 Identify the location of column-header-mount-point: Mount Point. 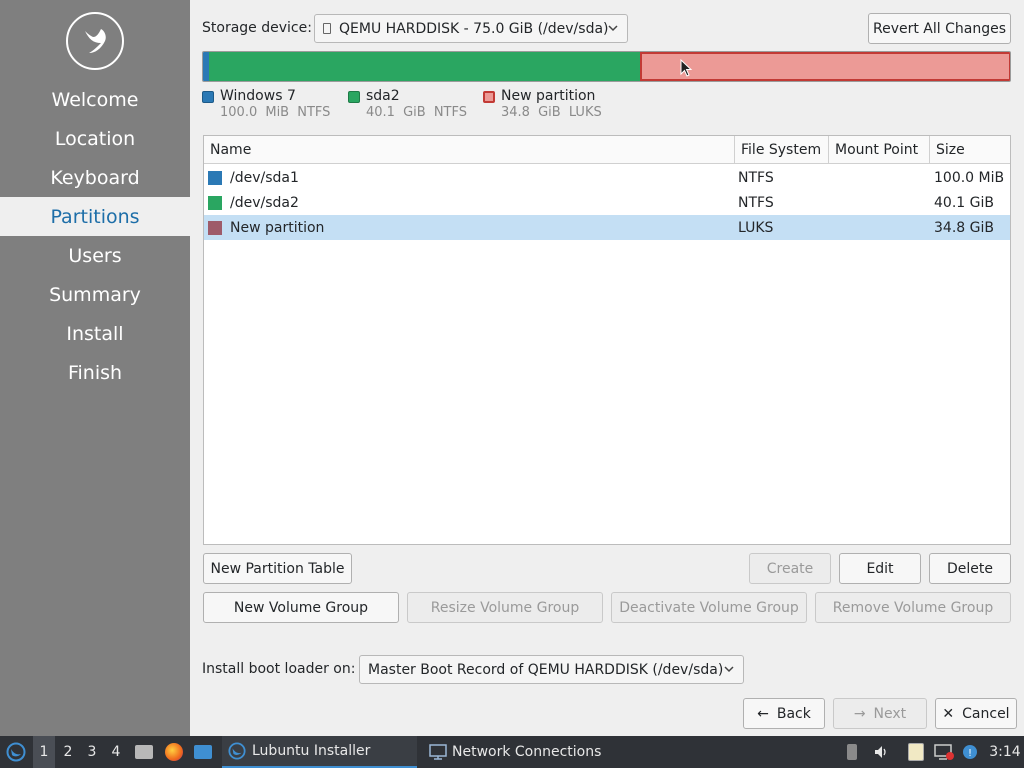
(879, 150).